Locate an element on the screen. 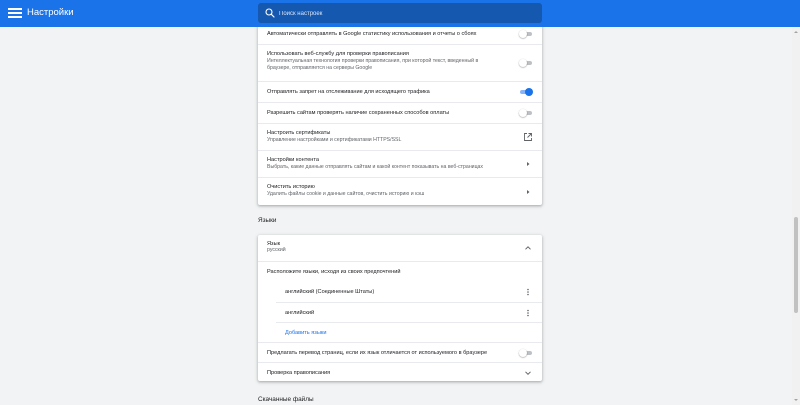 Image resolution: width=800 pixels, height=405 pixels. spellcheck-row: Проверка правописания is located at coordinates (400, 371).